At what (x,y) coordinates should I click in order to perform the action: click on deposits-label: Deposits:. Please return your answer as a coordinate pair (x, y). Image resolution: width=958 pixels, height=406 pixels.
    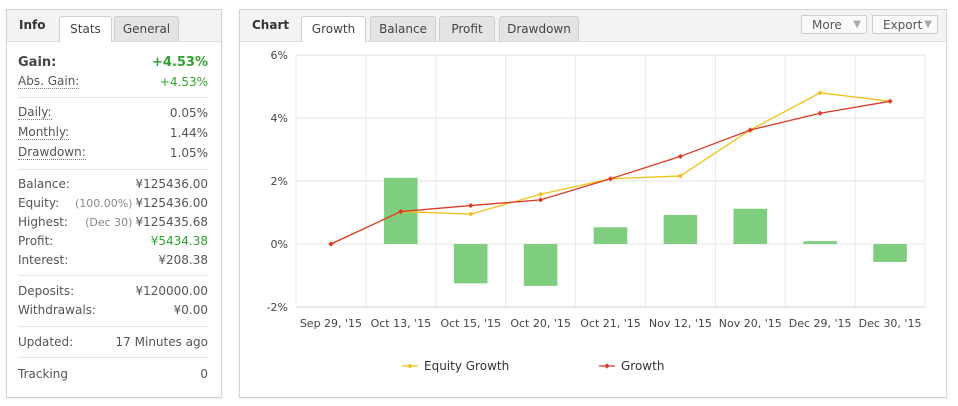
    Looking at the image, I should click on (46, 291).